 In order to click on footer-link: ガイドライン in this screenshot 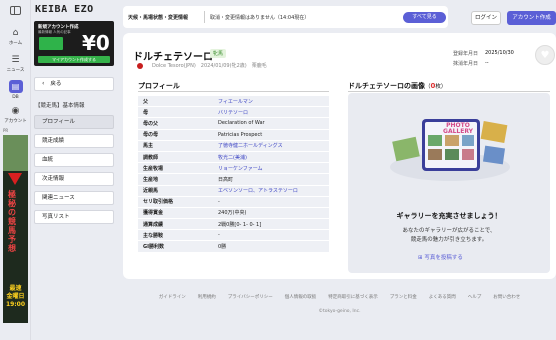, I will do `click(172, 297)`.